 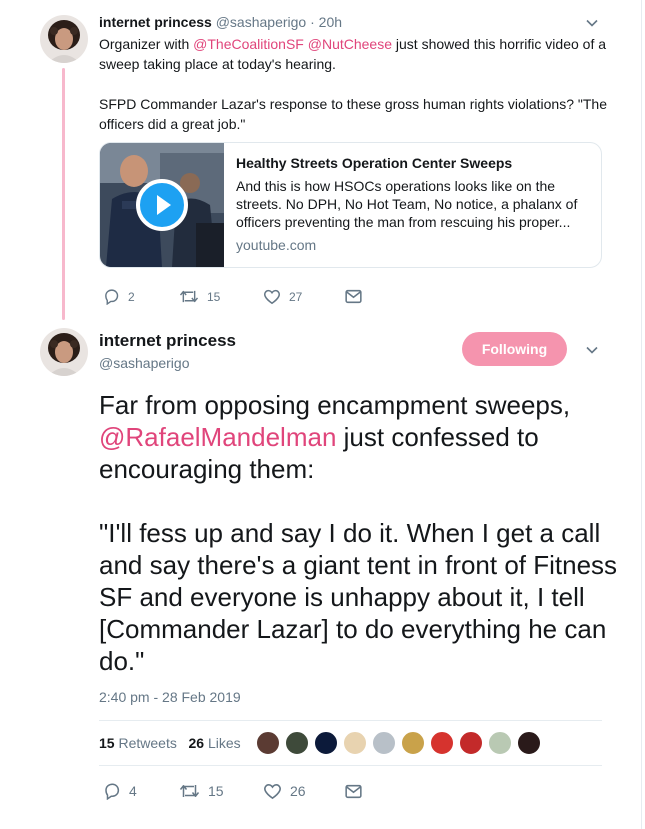 I want to click on following-button: Following, so click(x=514, y=349).